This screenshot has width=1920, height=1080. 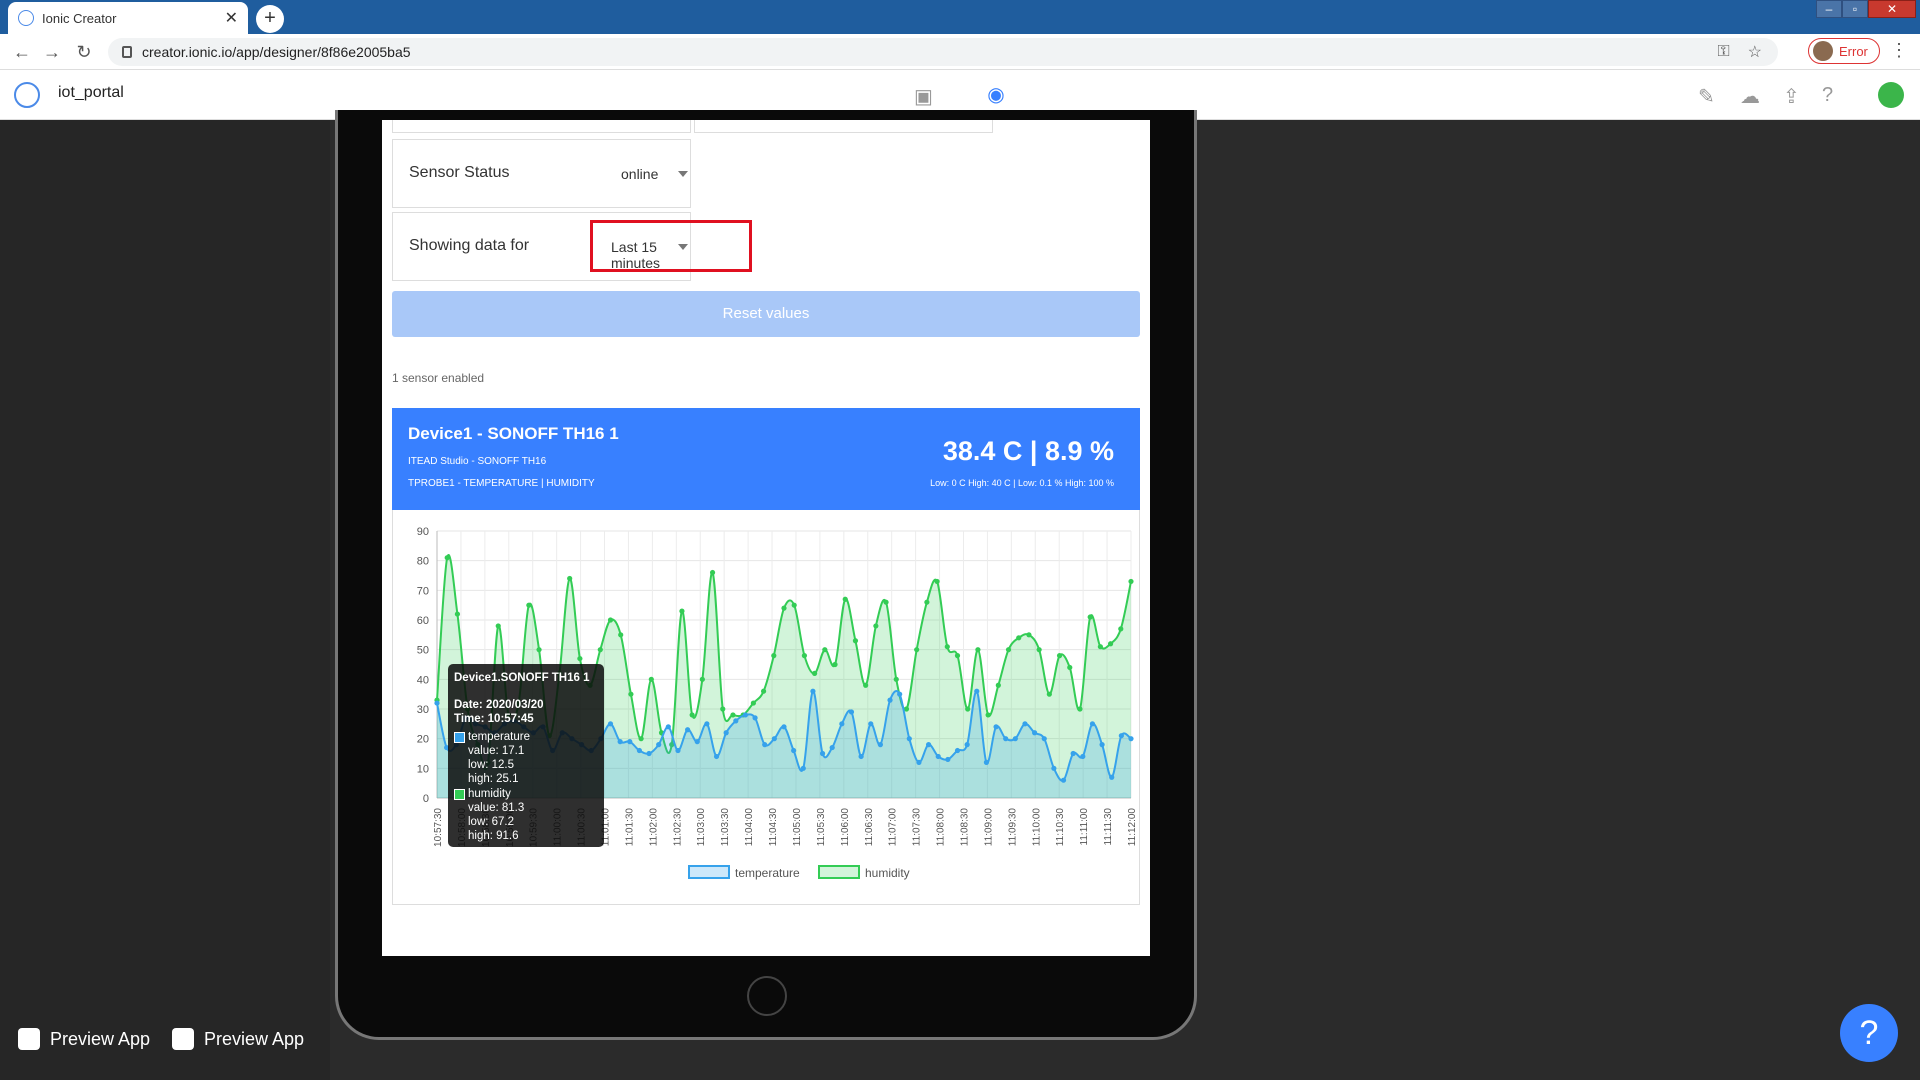 What do you see at coordinates (964, 827) in the screenshot?
I see `x-tick-label: 11:08:30` at bounding box center [964, 827].